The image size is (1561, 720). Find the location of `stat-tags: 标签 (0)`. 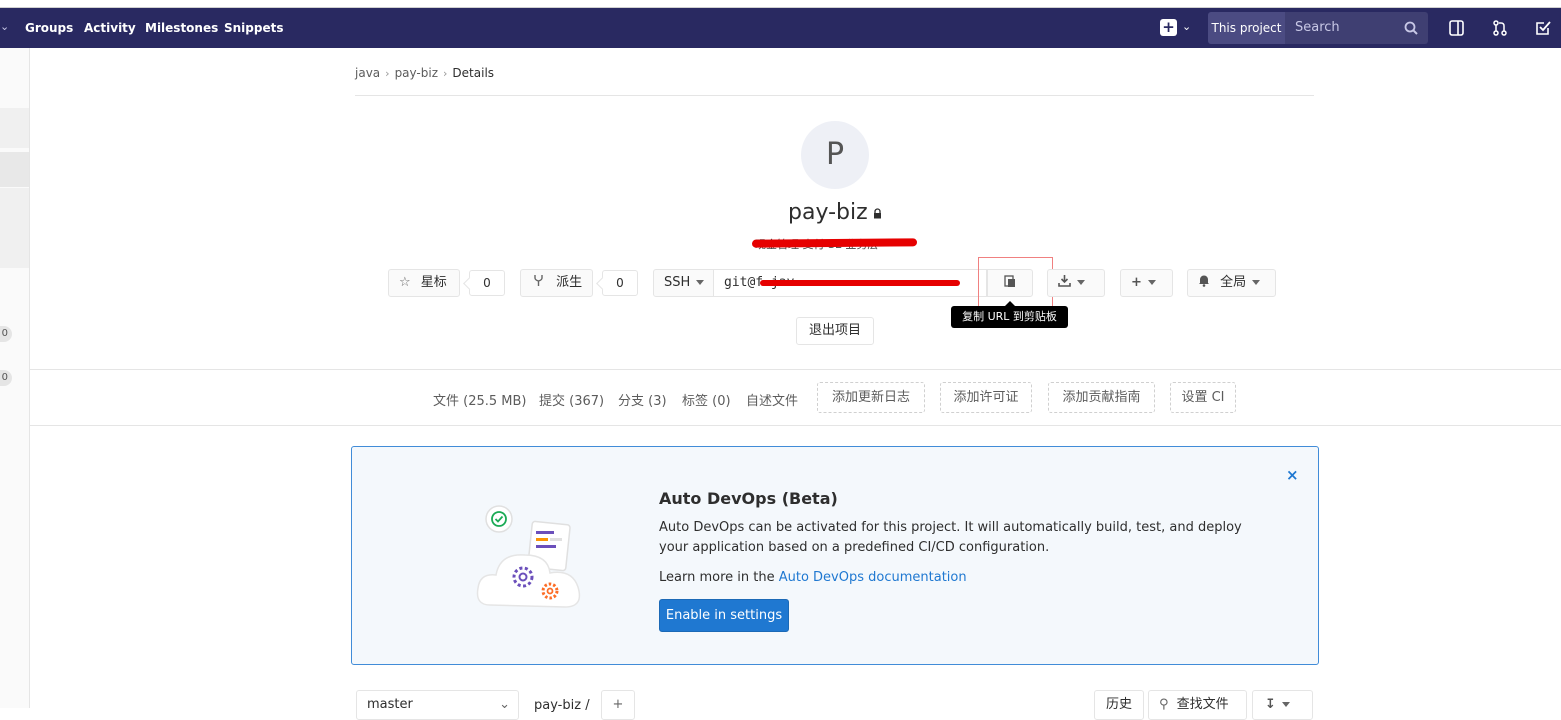

stat-tags: 标签 (0) is located at coordinates (706, 399).